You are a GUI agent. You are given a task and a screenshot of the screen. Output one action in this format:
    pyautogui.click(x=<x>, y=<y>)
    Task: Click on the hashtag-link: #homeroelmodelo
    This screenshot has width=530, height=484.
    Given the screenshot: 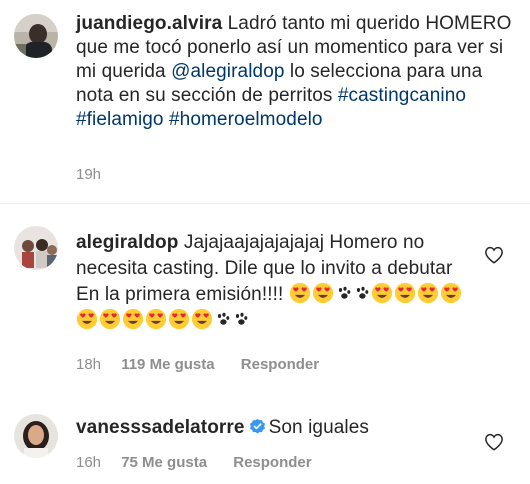 What is the action you would take?
    pyautogui.click(x=246, y=119)
    